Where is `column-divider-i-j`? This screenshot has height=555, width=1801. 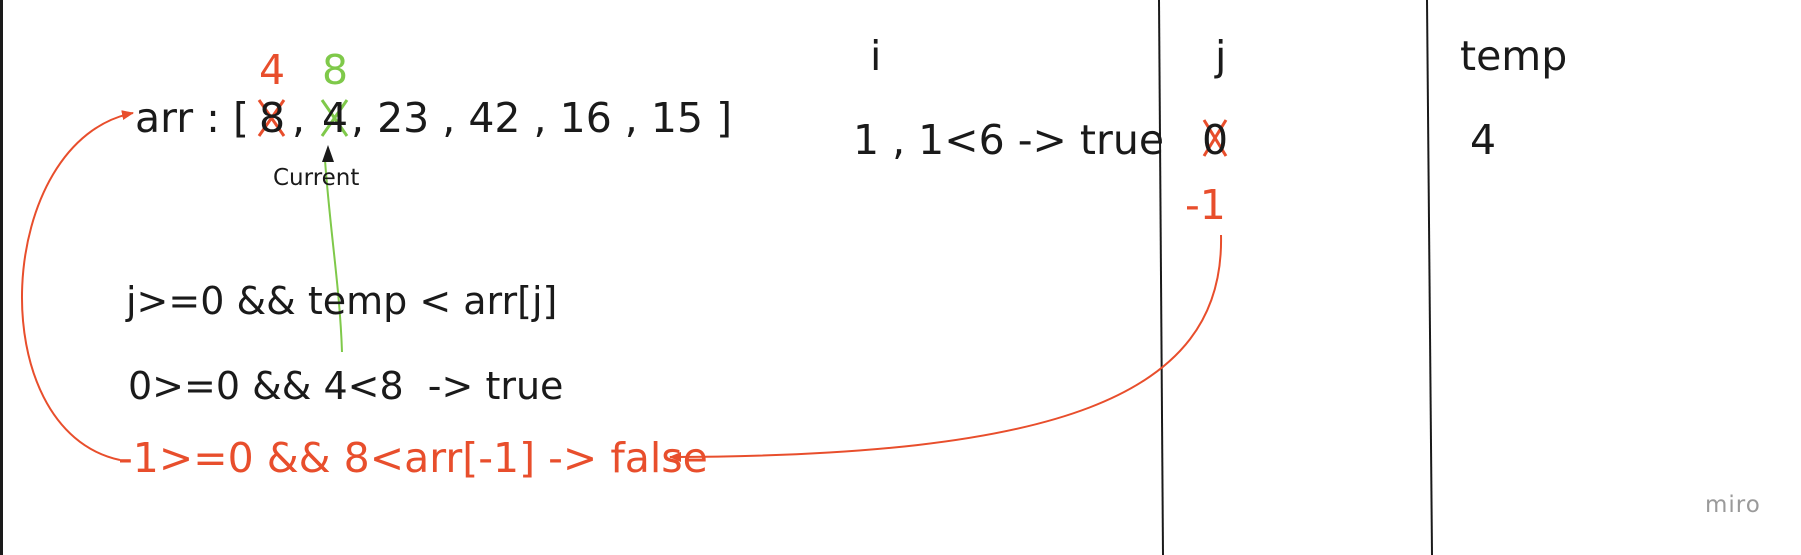
column-divider-i-j is located at coordinates (1161, 277).